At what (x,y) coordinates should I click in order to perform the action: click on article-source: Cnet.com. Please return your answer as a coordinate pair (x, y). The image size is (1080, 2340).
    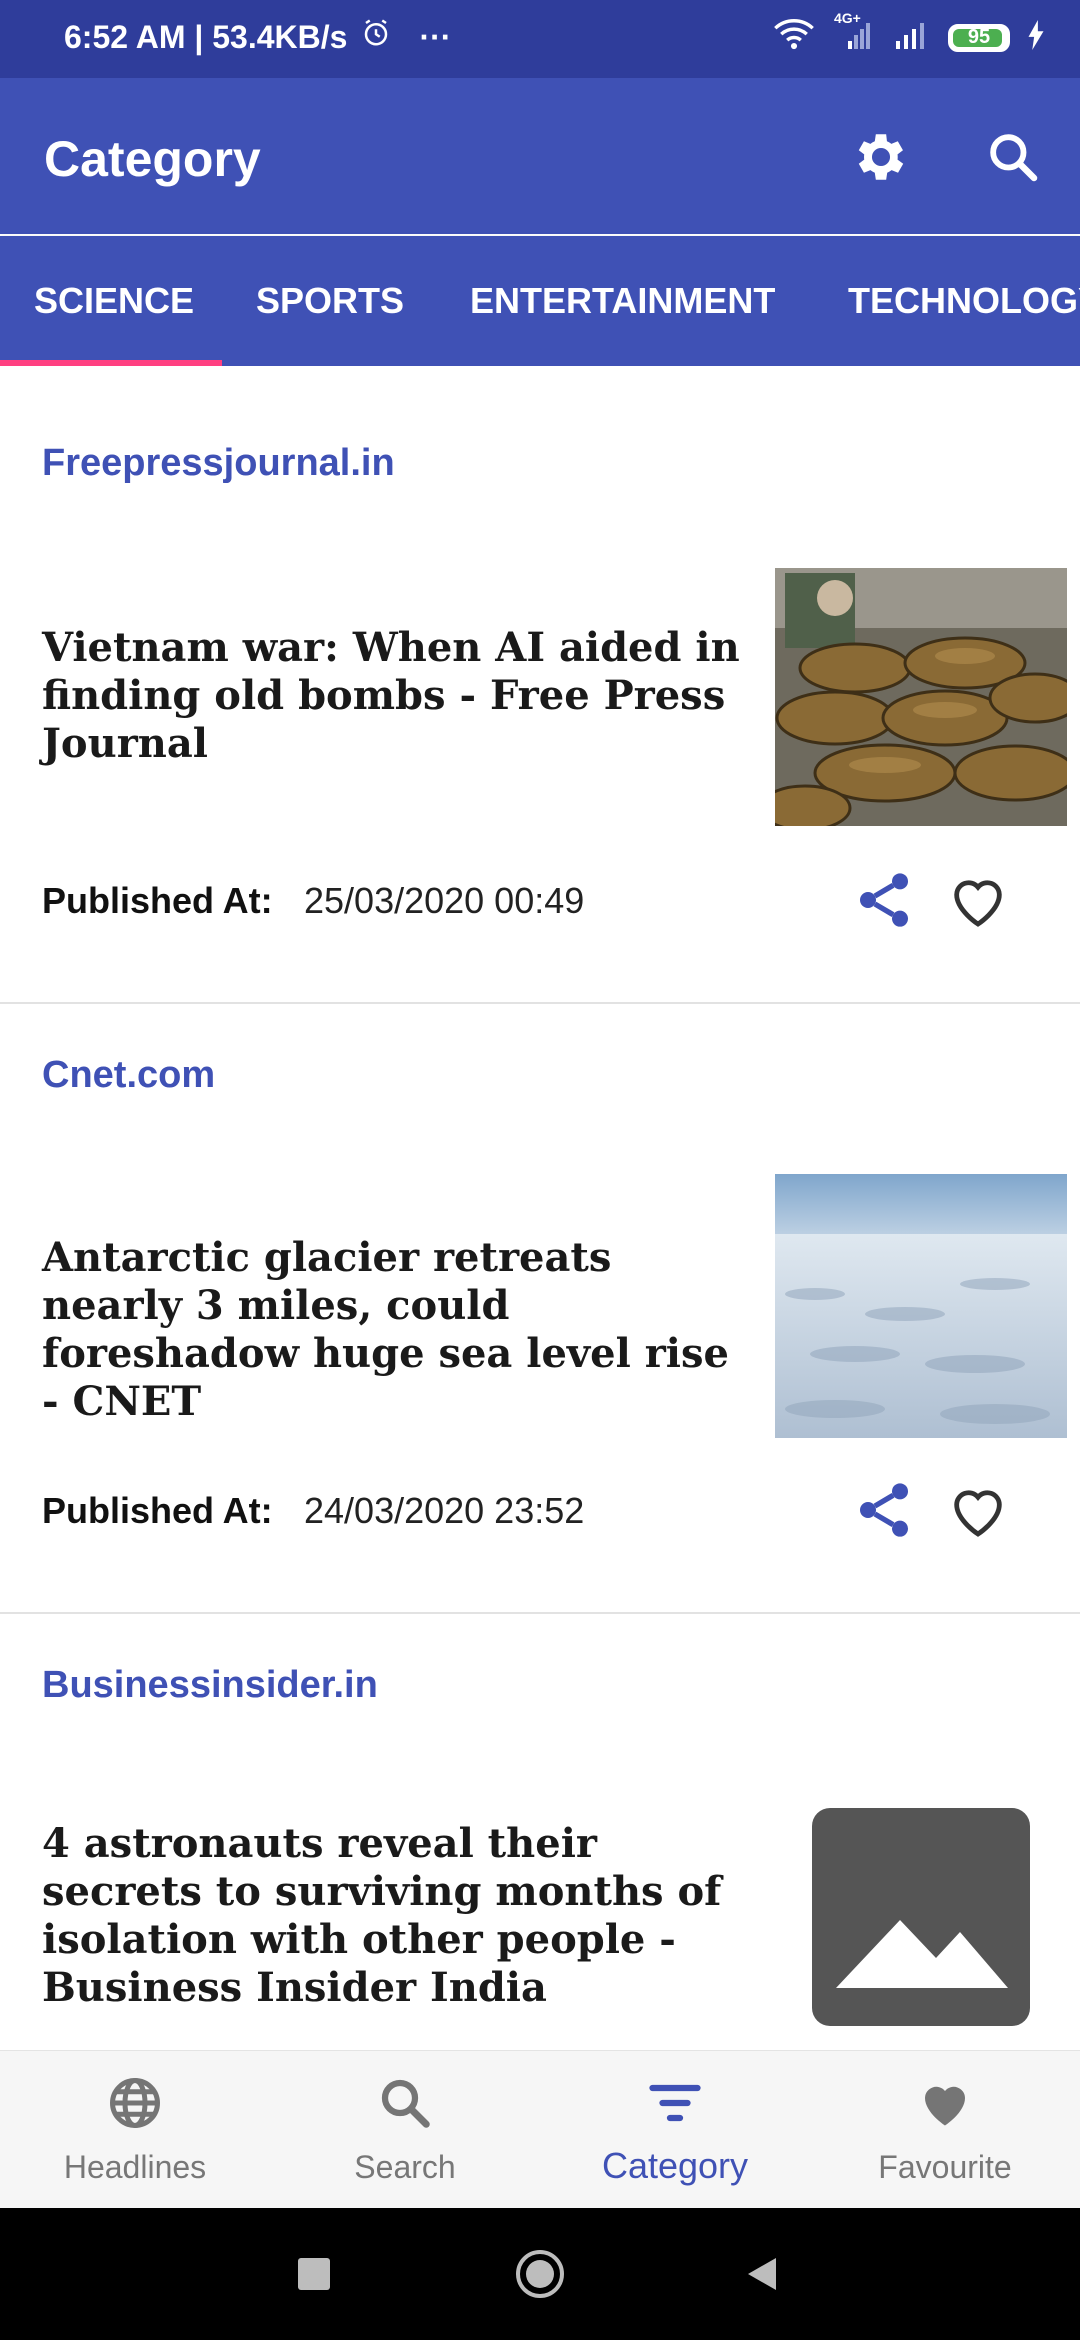
    Looking at the image, I should click on (129, 1075).